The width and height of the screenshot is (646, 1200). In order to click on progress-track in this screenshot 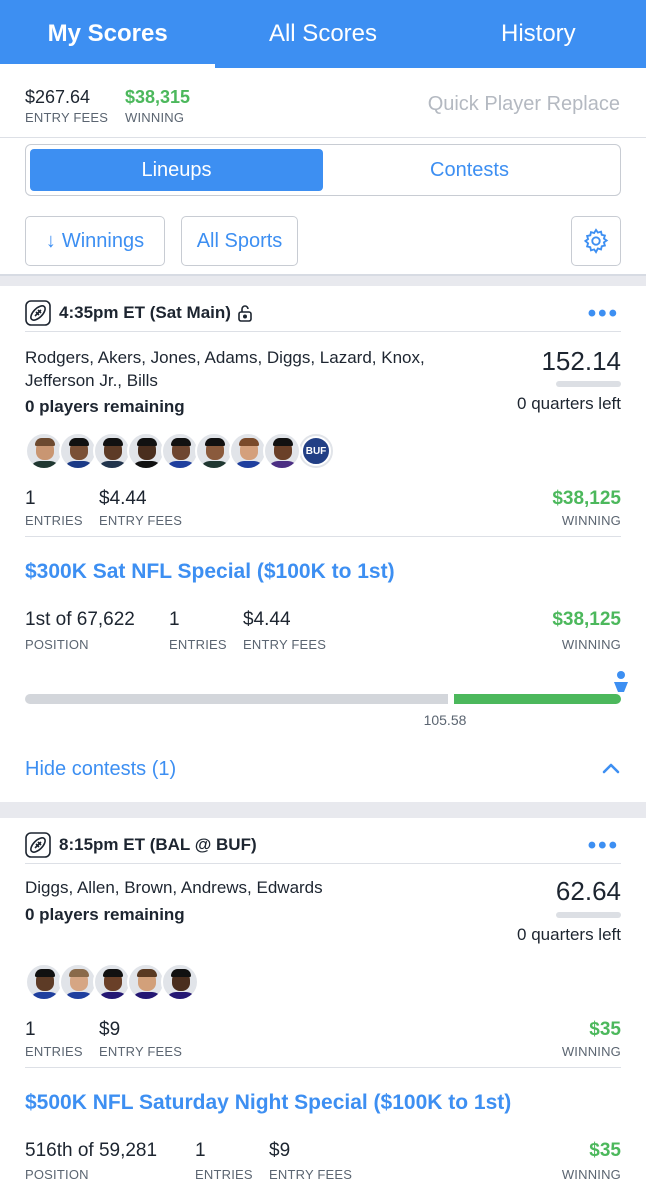, I will do `click(236, 699)`.